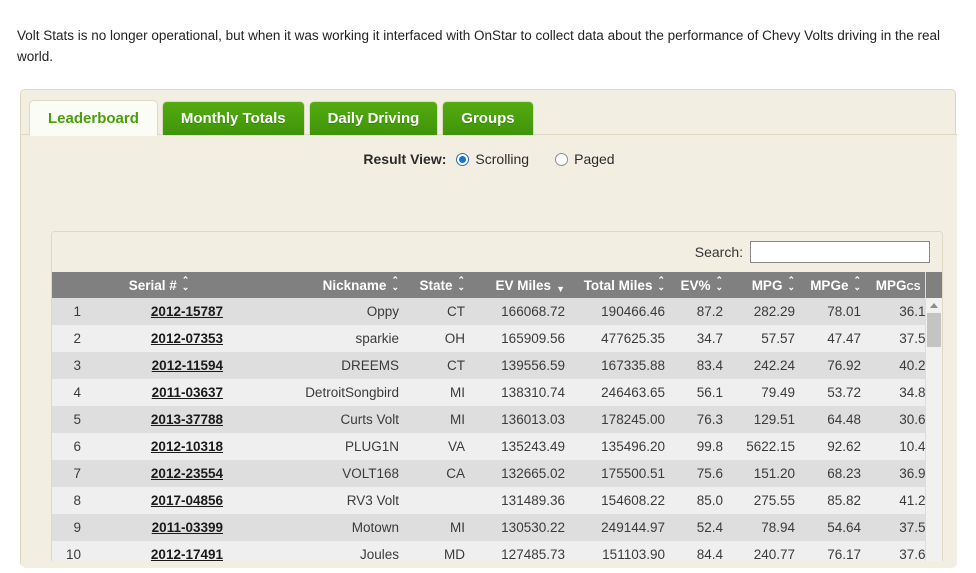 The width and height of the screenshot is (976, 573). What do you see at coordinates (835, 473) in the screenshot?
I see `cell-mpge: 68.23` at bounding box center [835, 473].